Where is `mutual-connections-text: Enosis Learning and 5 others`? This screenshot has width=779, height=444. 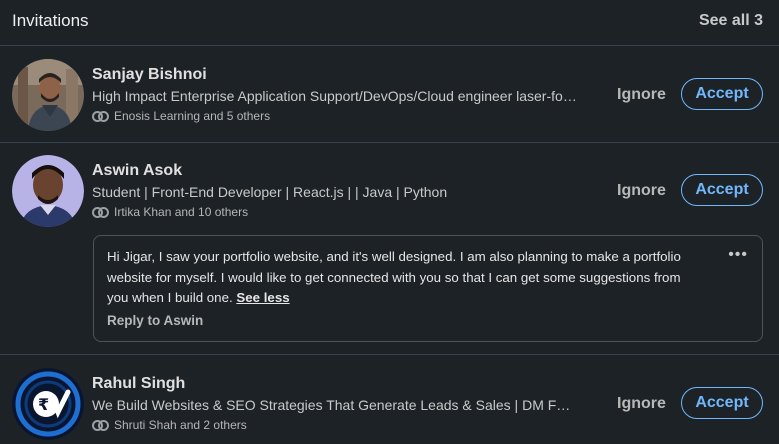 mutual-connections-text: Enosis Learning and 5 others is located at coordinates (192, 116).